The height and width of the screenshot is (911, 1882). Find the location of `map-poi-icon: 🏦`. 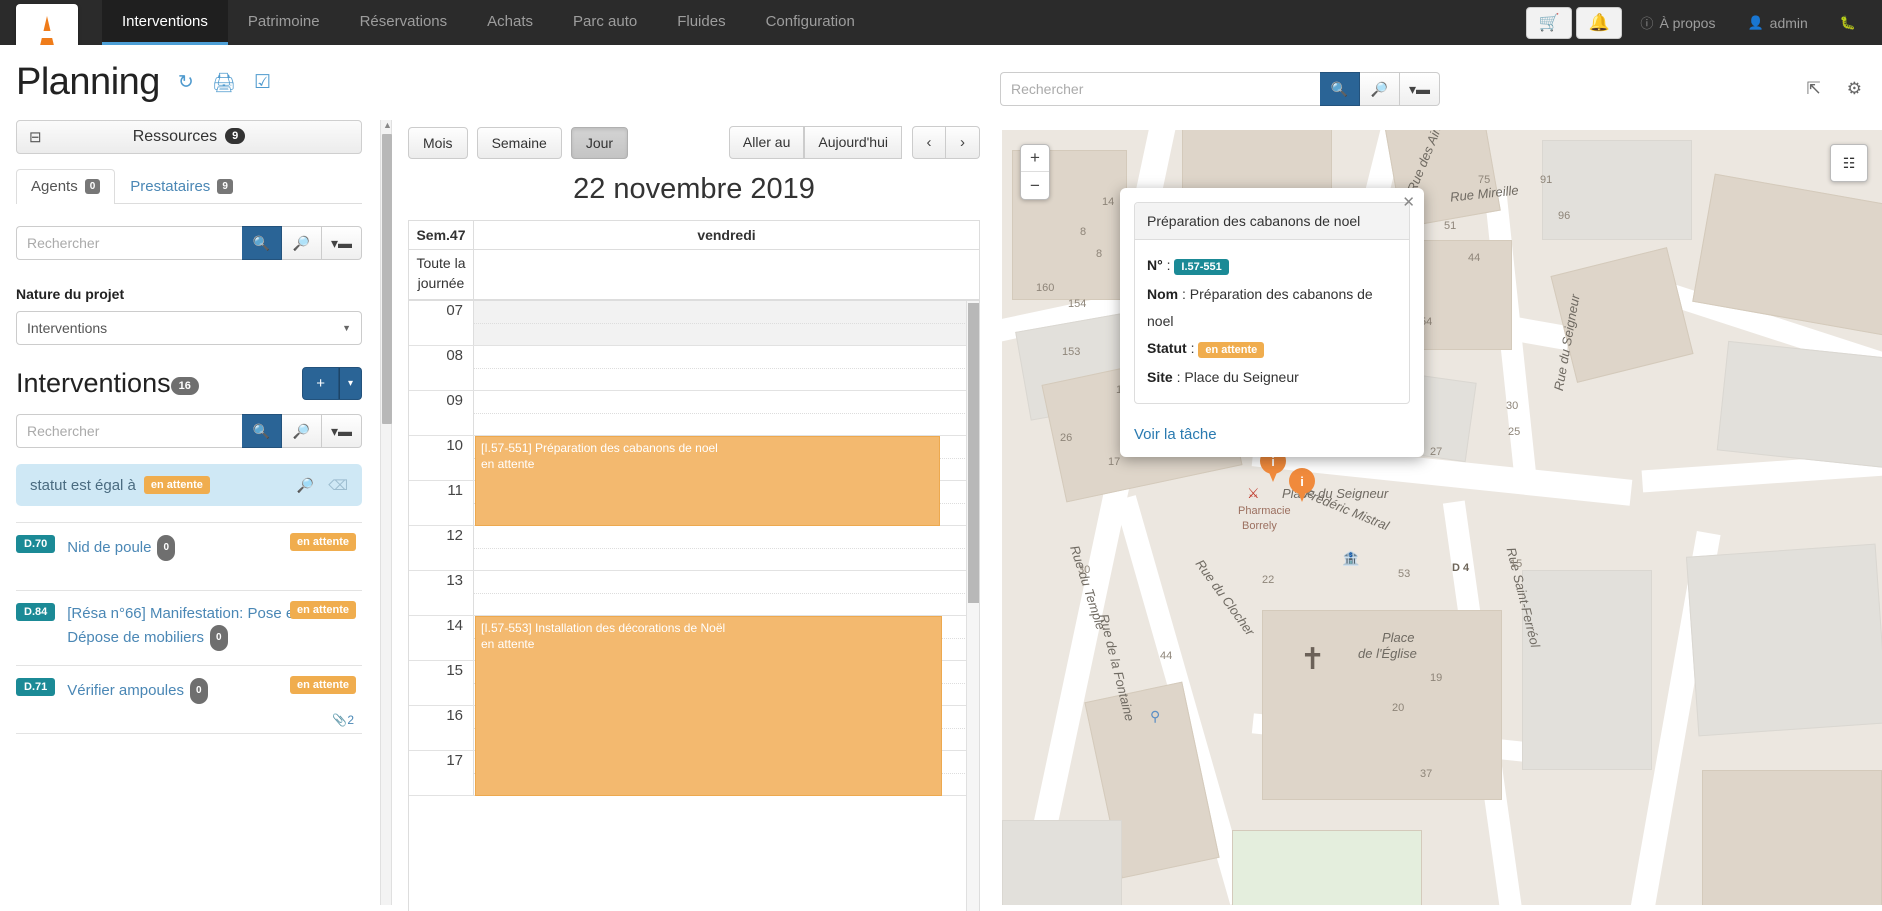

map-poi-icon: 🏦 is located at coordinates (1350, 558).